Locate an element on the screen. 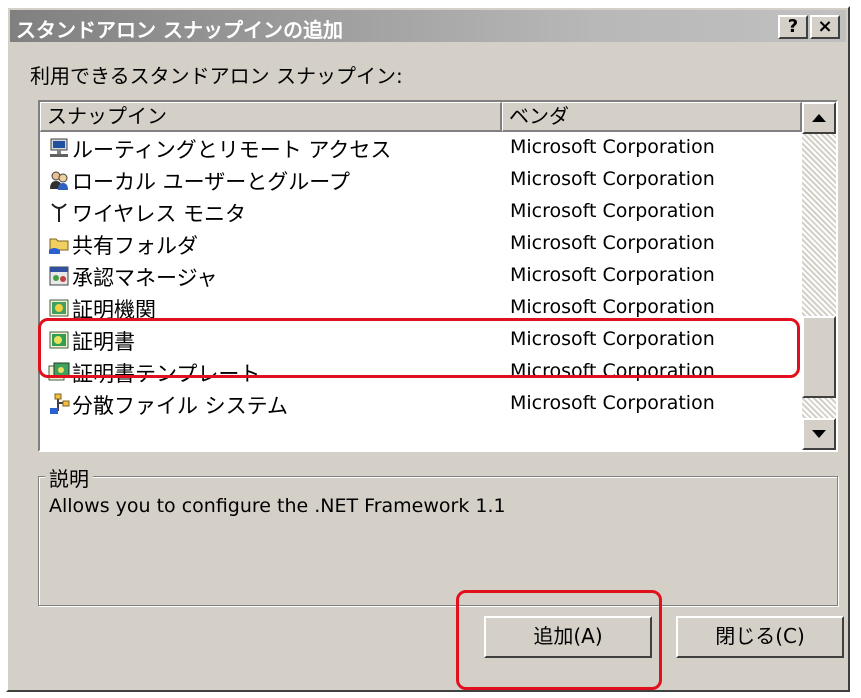 This screenshot has height=698, width=861. scroll-down-button is located at coordinates (819, 434).